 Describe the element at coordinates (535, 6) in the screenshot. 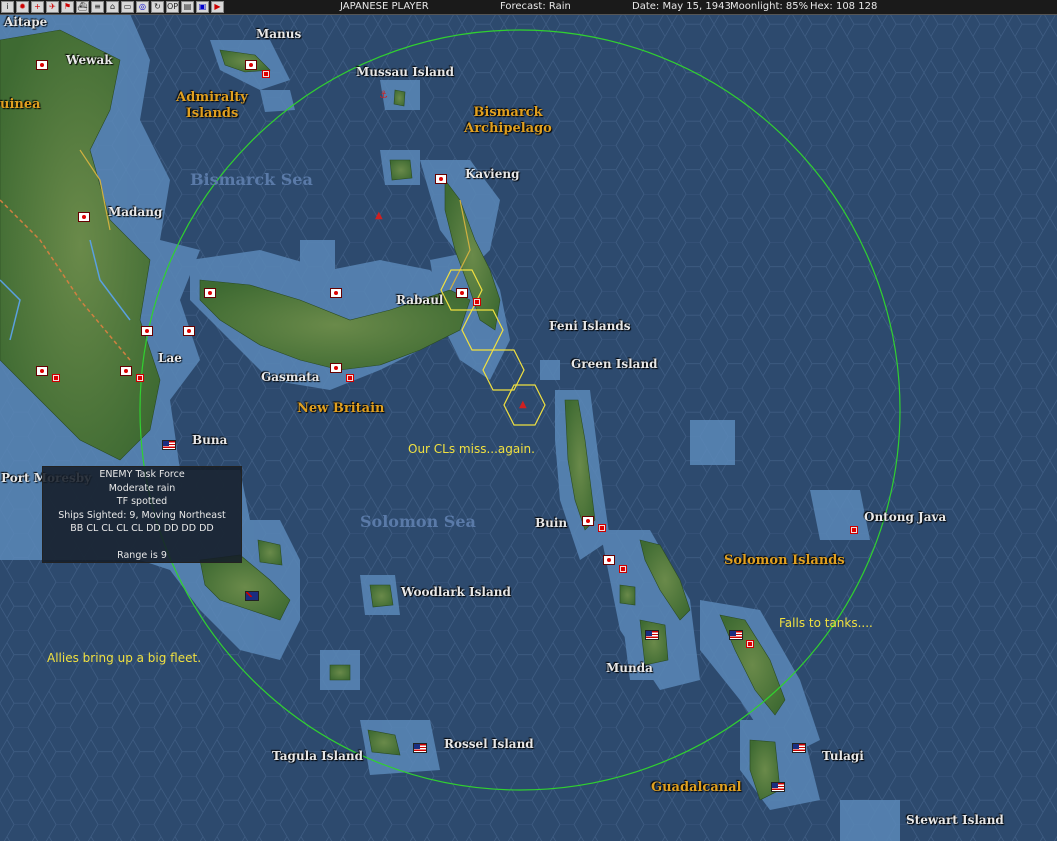

I see `forecast-label: Forecast: Rain` at that location.